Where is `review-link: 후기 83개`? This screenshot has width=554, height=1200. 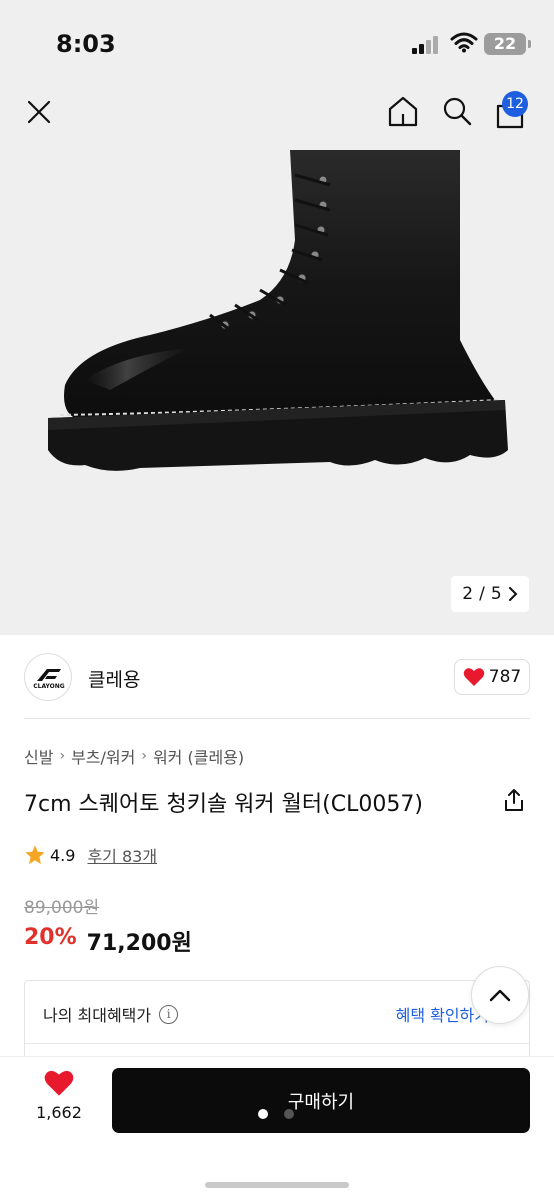 review-link: 후기 83개 is located at coordinates (122, 855).